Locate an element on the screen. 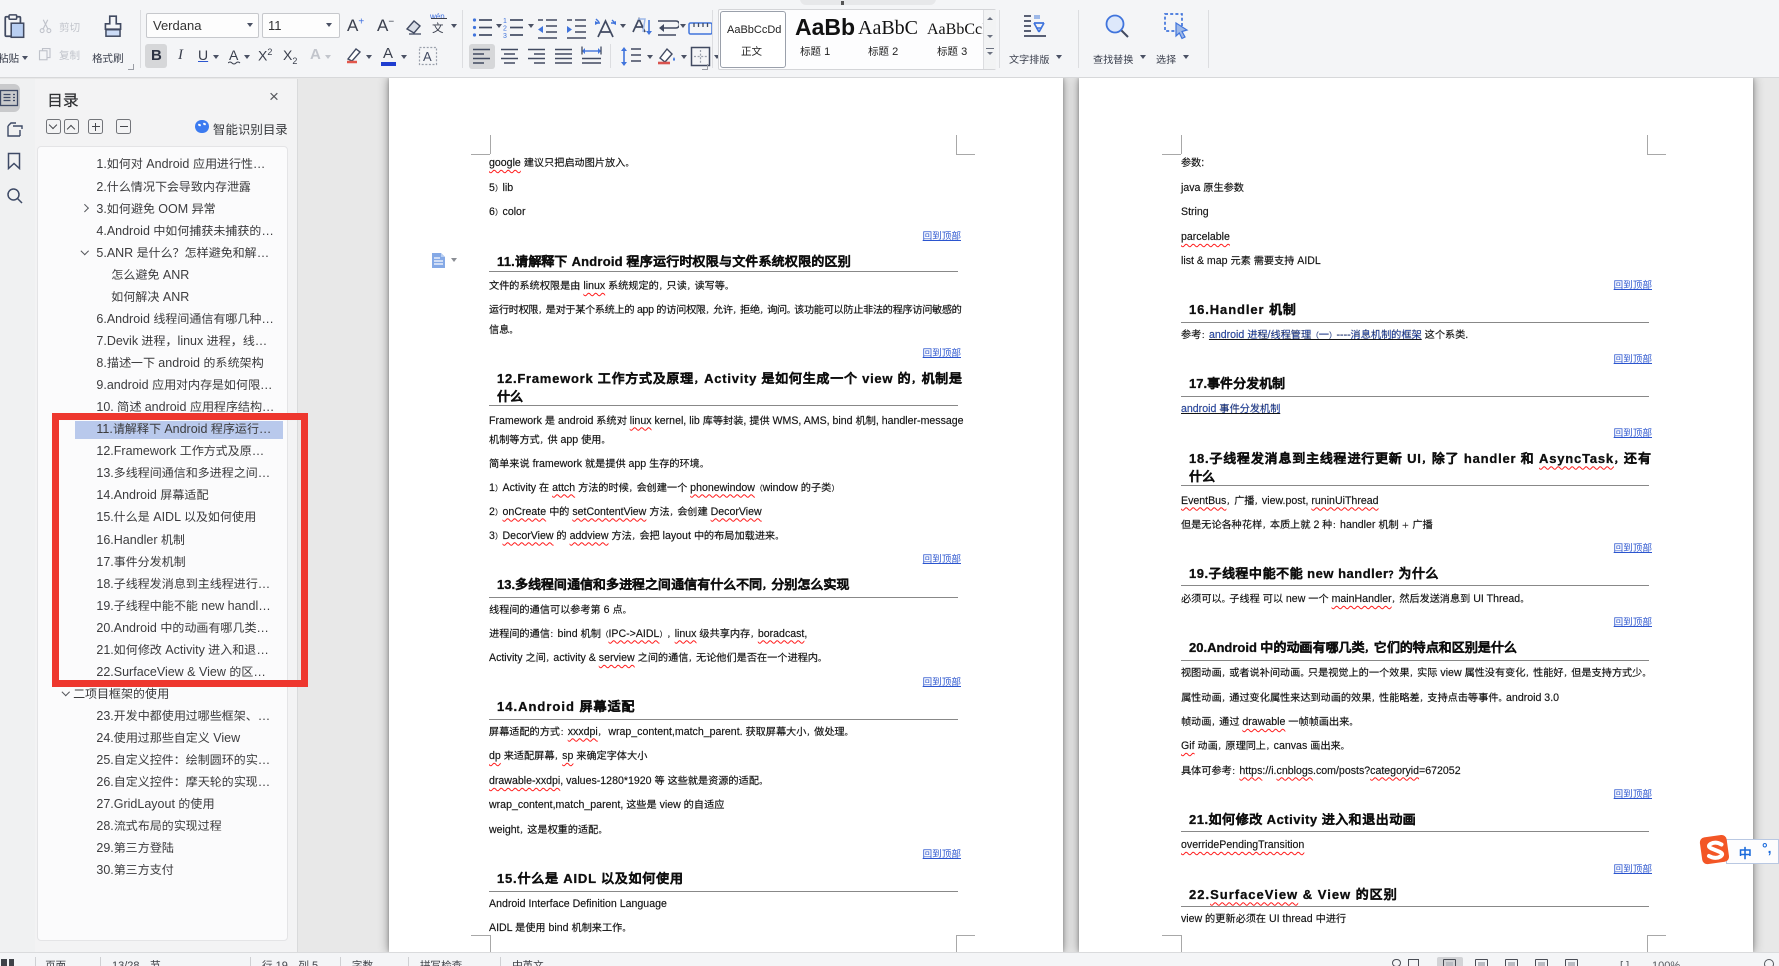 Image resolution: width=1779 pixels, height=966 pixels. svg-text: 1 is located at coordinates (505, 21).